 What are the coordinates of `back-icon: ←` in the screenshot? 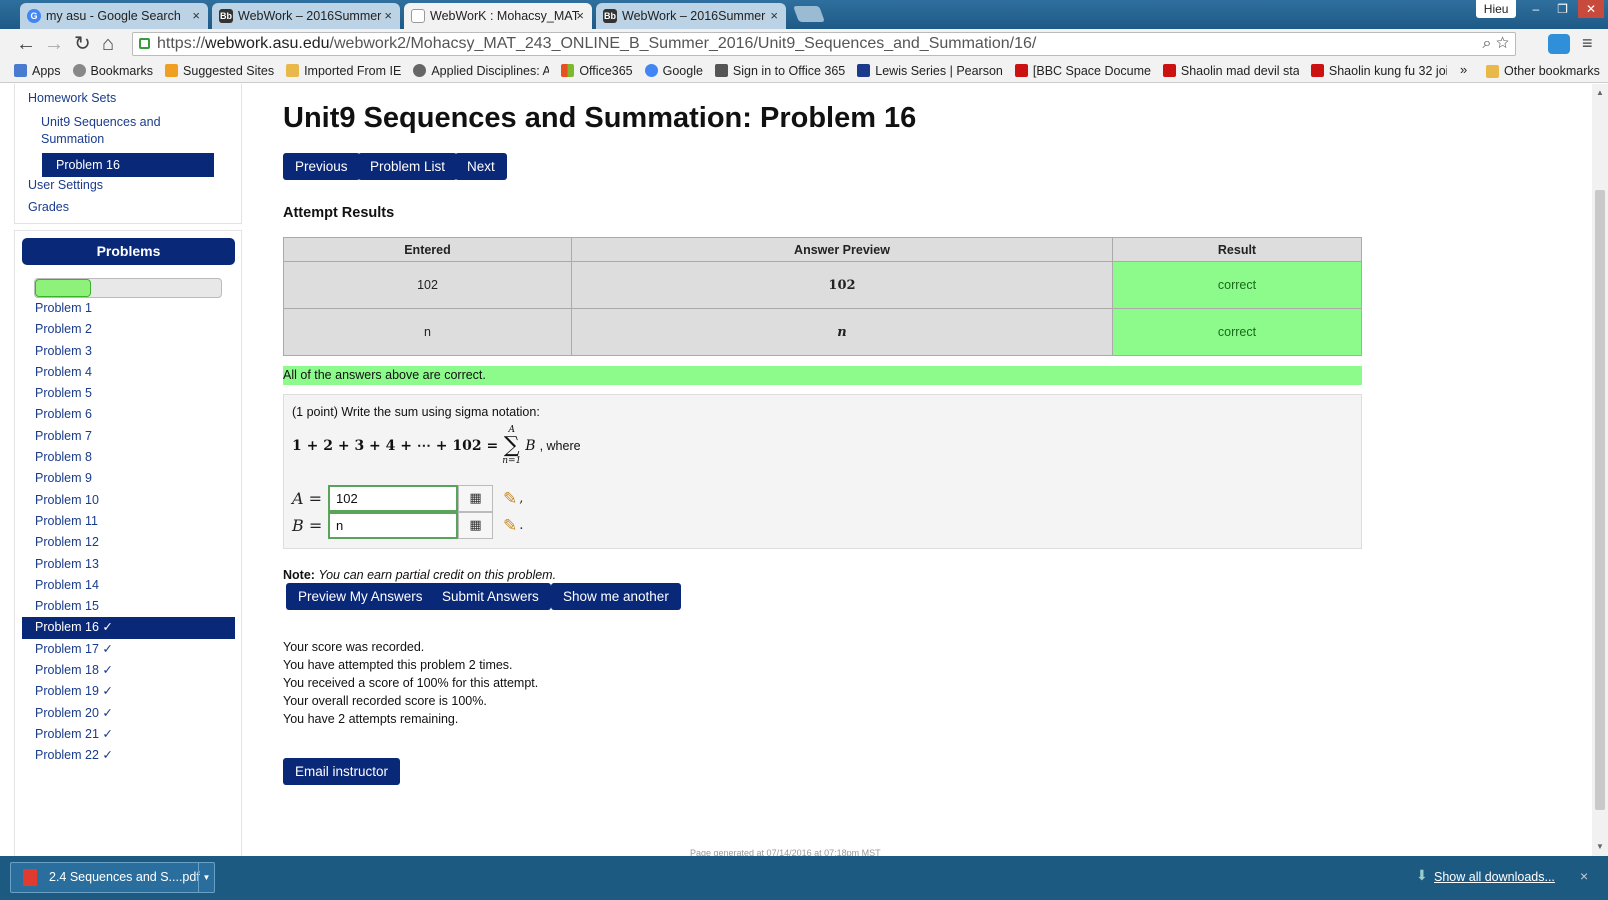 It's located at (26, 44).